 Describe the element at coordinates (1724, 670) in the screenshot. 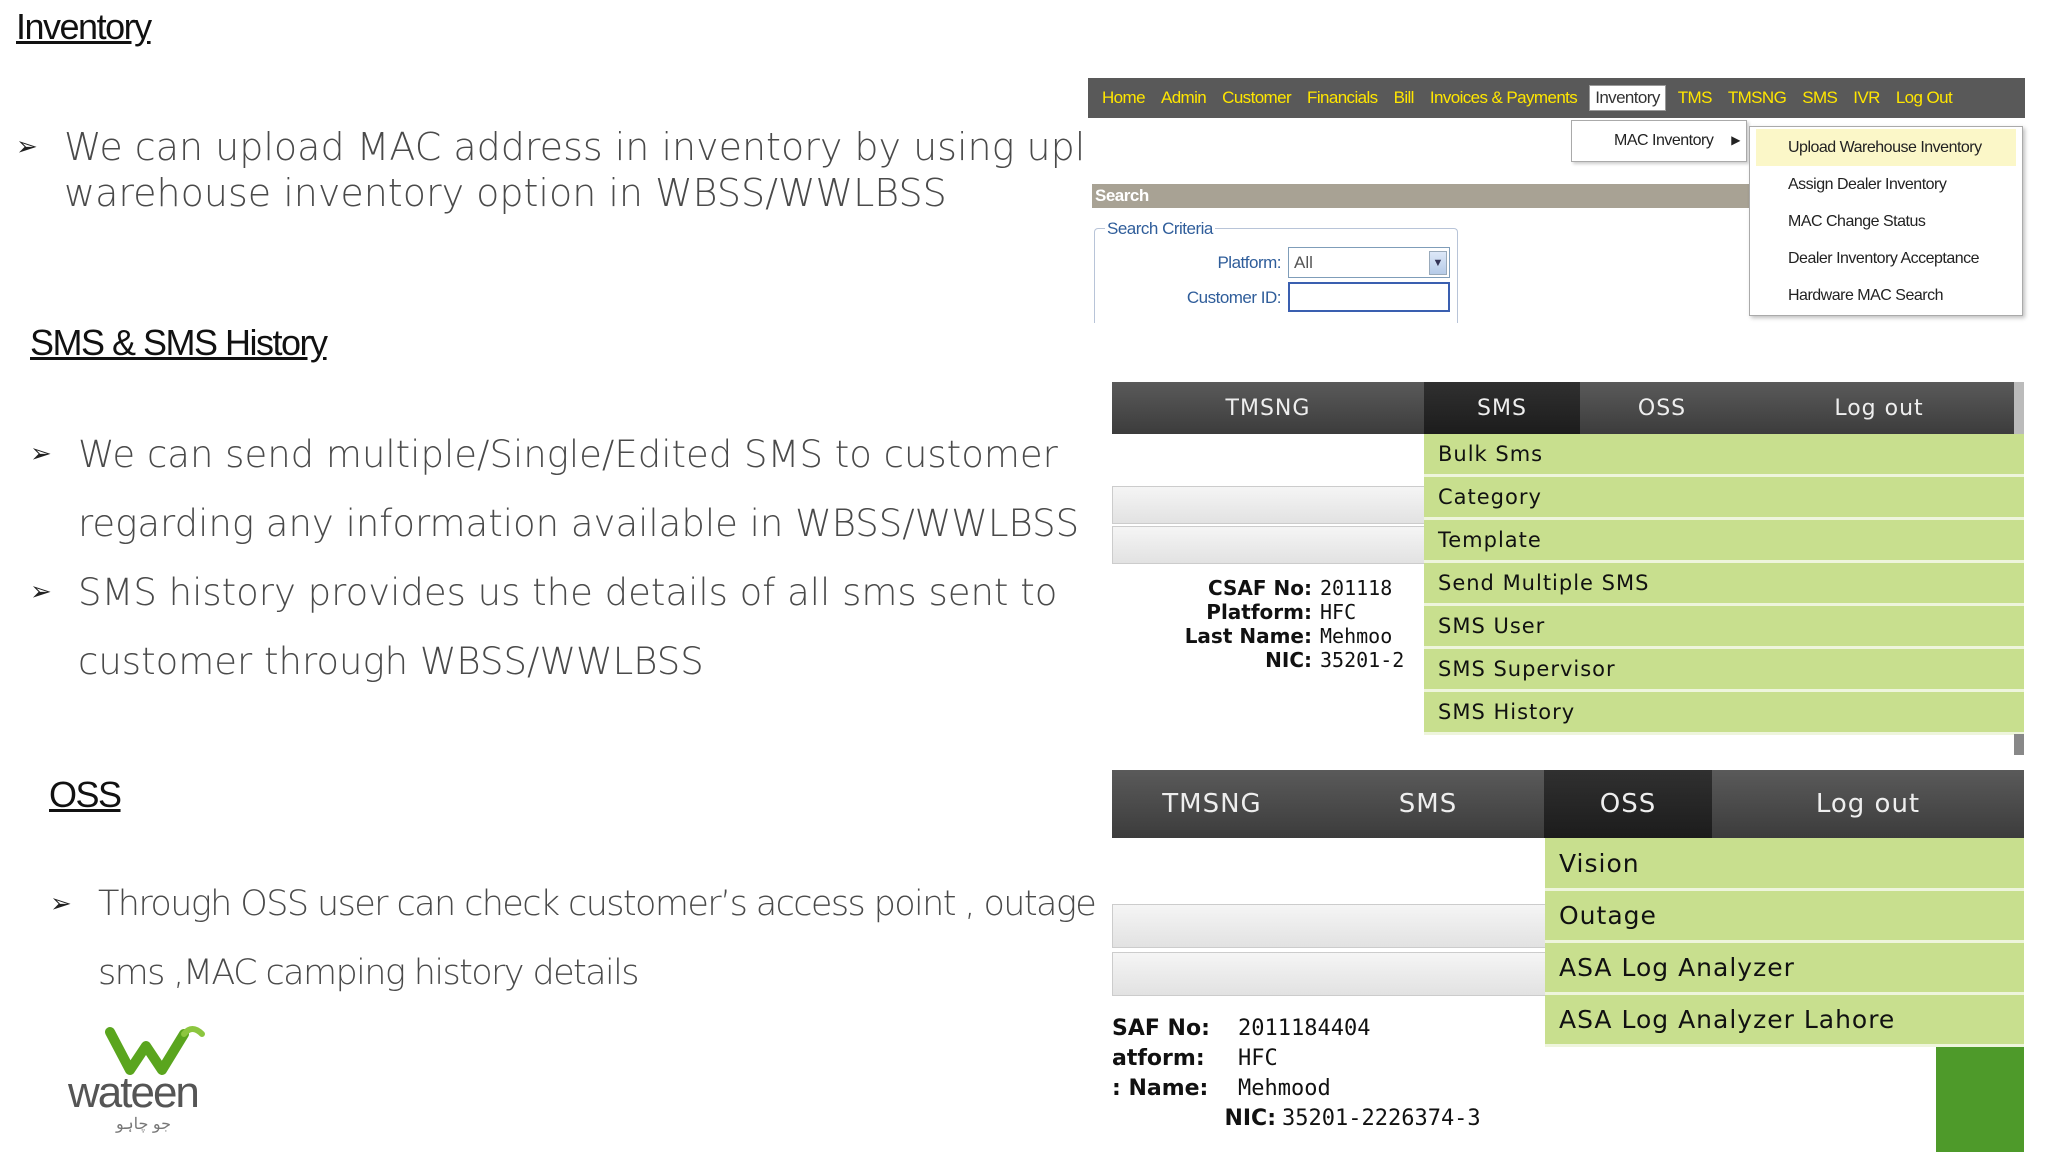

I see `menu-sms-supervisor: SMS Supervisor` at that location.